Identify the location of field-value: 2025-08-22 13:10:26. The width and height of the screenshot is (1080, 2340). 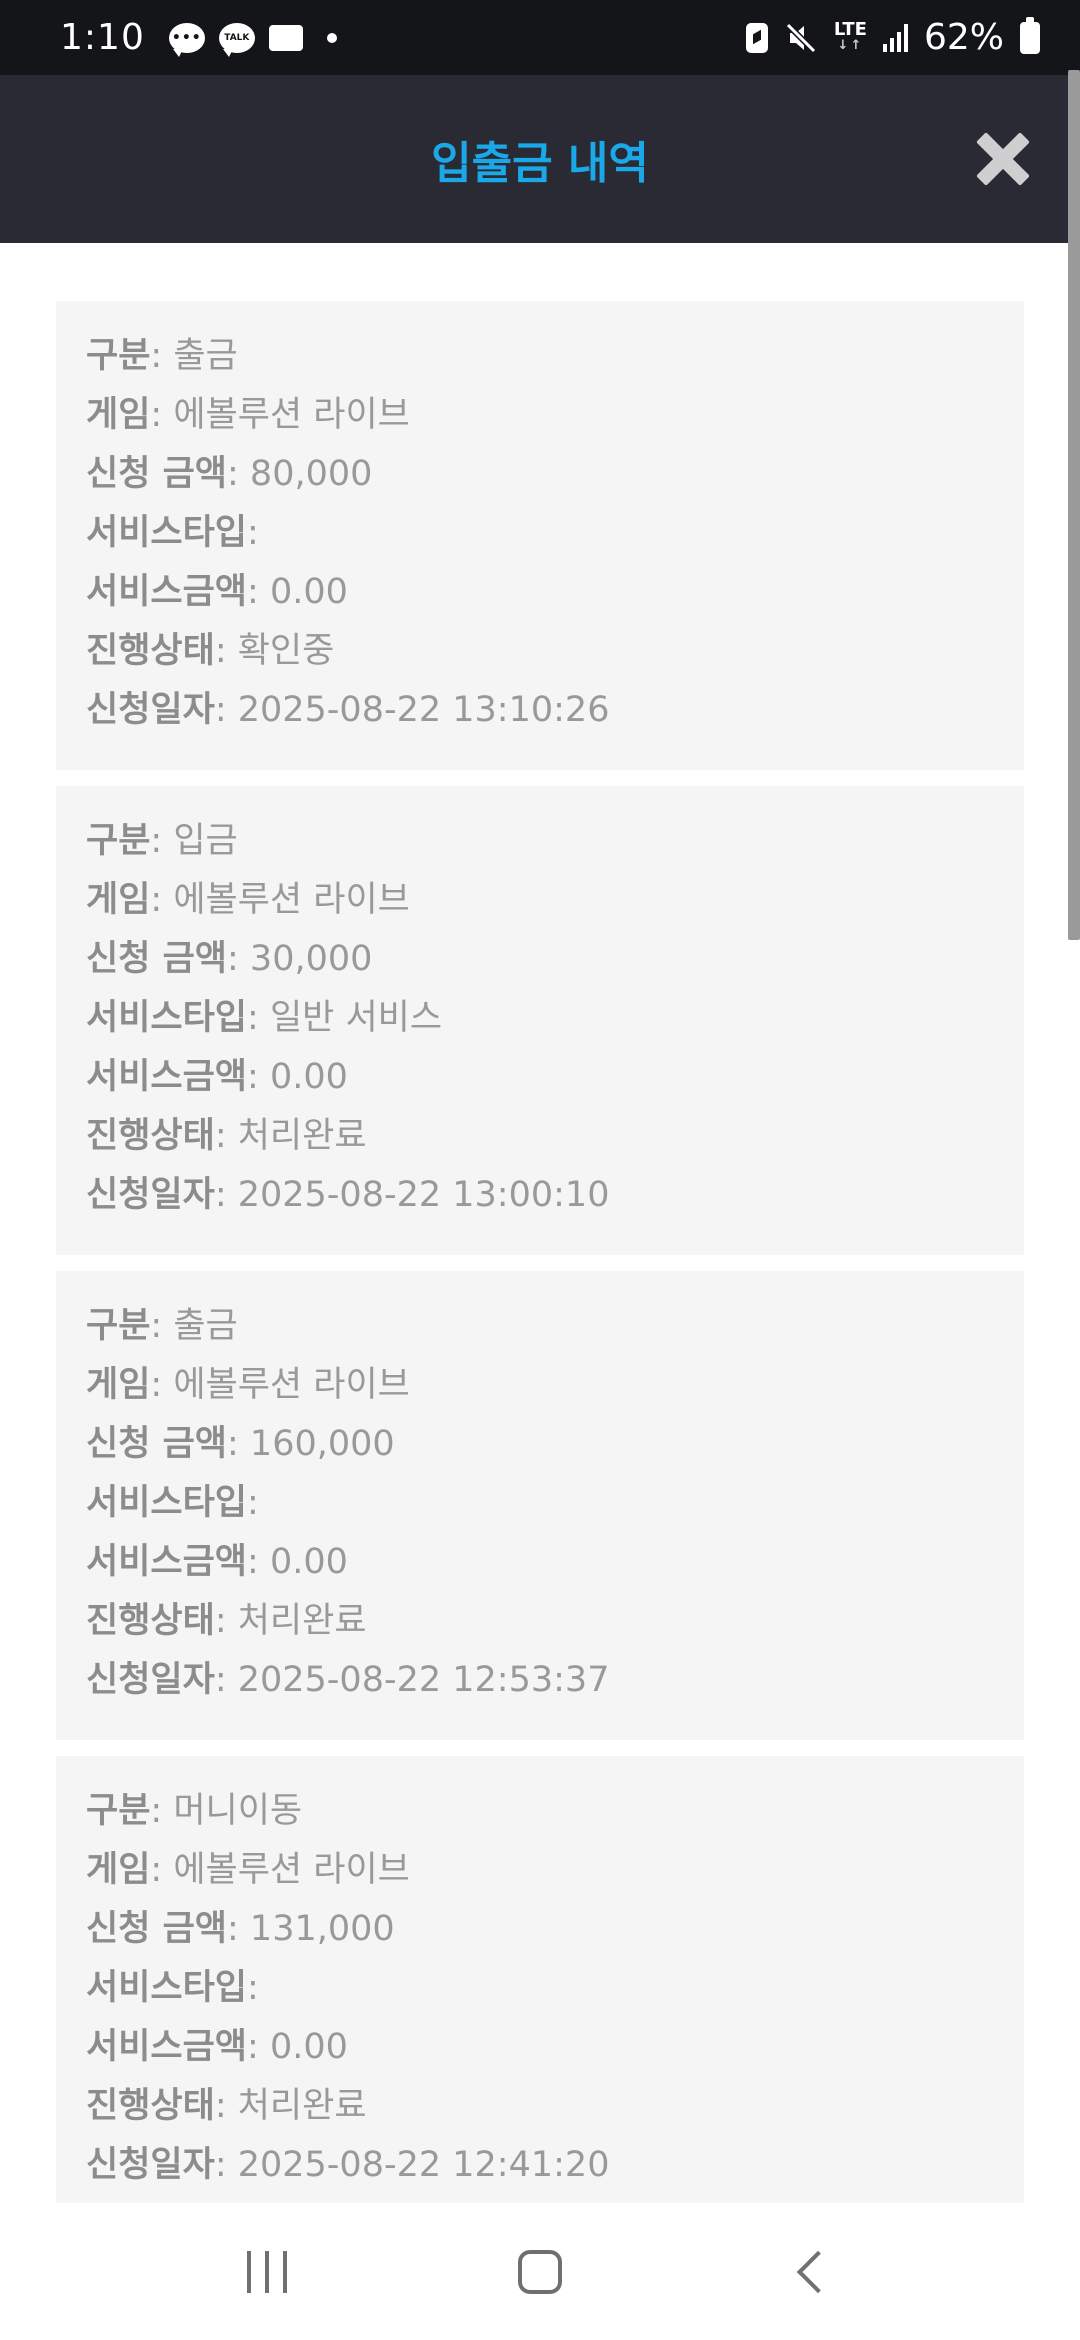
(423, 710).